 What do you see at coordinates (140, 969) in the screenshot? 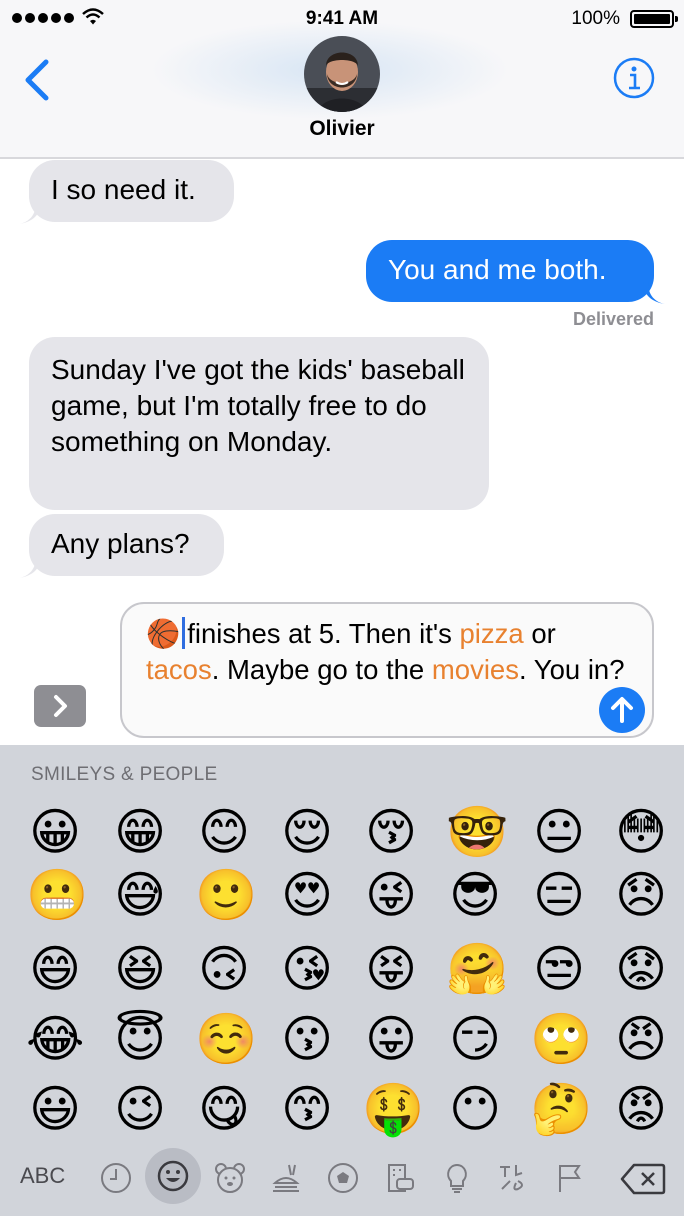
I see `emoji-key: 😆` at bounding box center [140, 969].